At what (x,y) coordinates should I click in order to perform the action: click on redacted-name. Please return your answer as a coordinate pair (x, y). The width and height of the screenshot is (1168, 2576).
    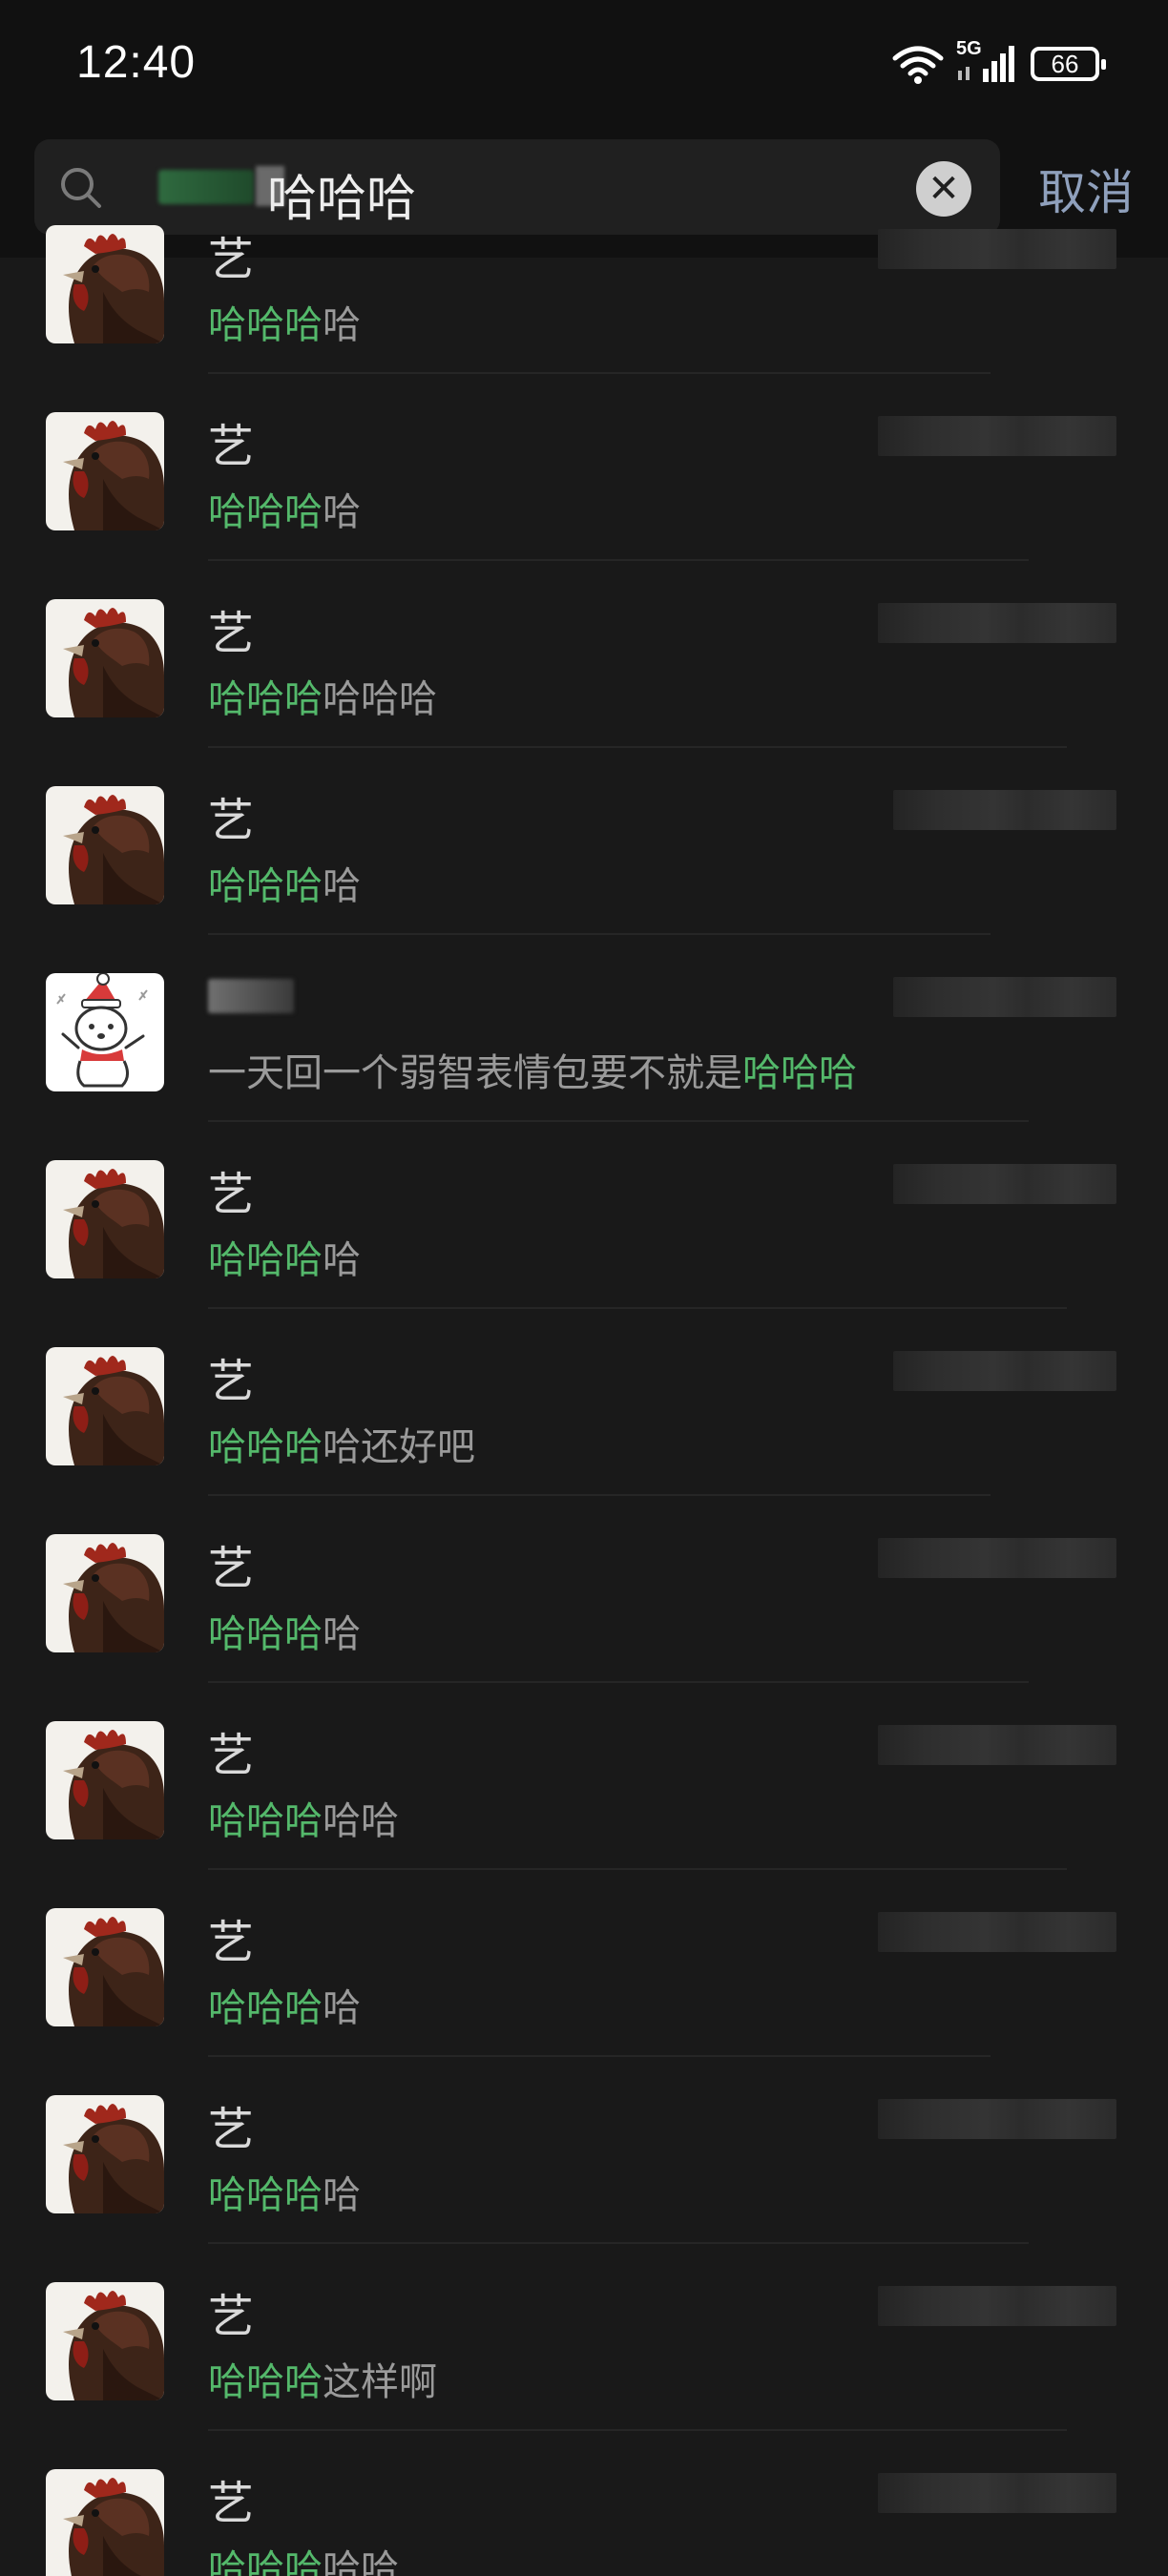
    Looking at the image, I should click on (251, 996).